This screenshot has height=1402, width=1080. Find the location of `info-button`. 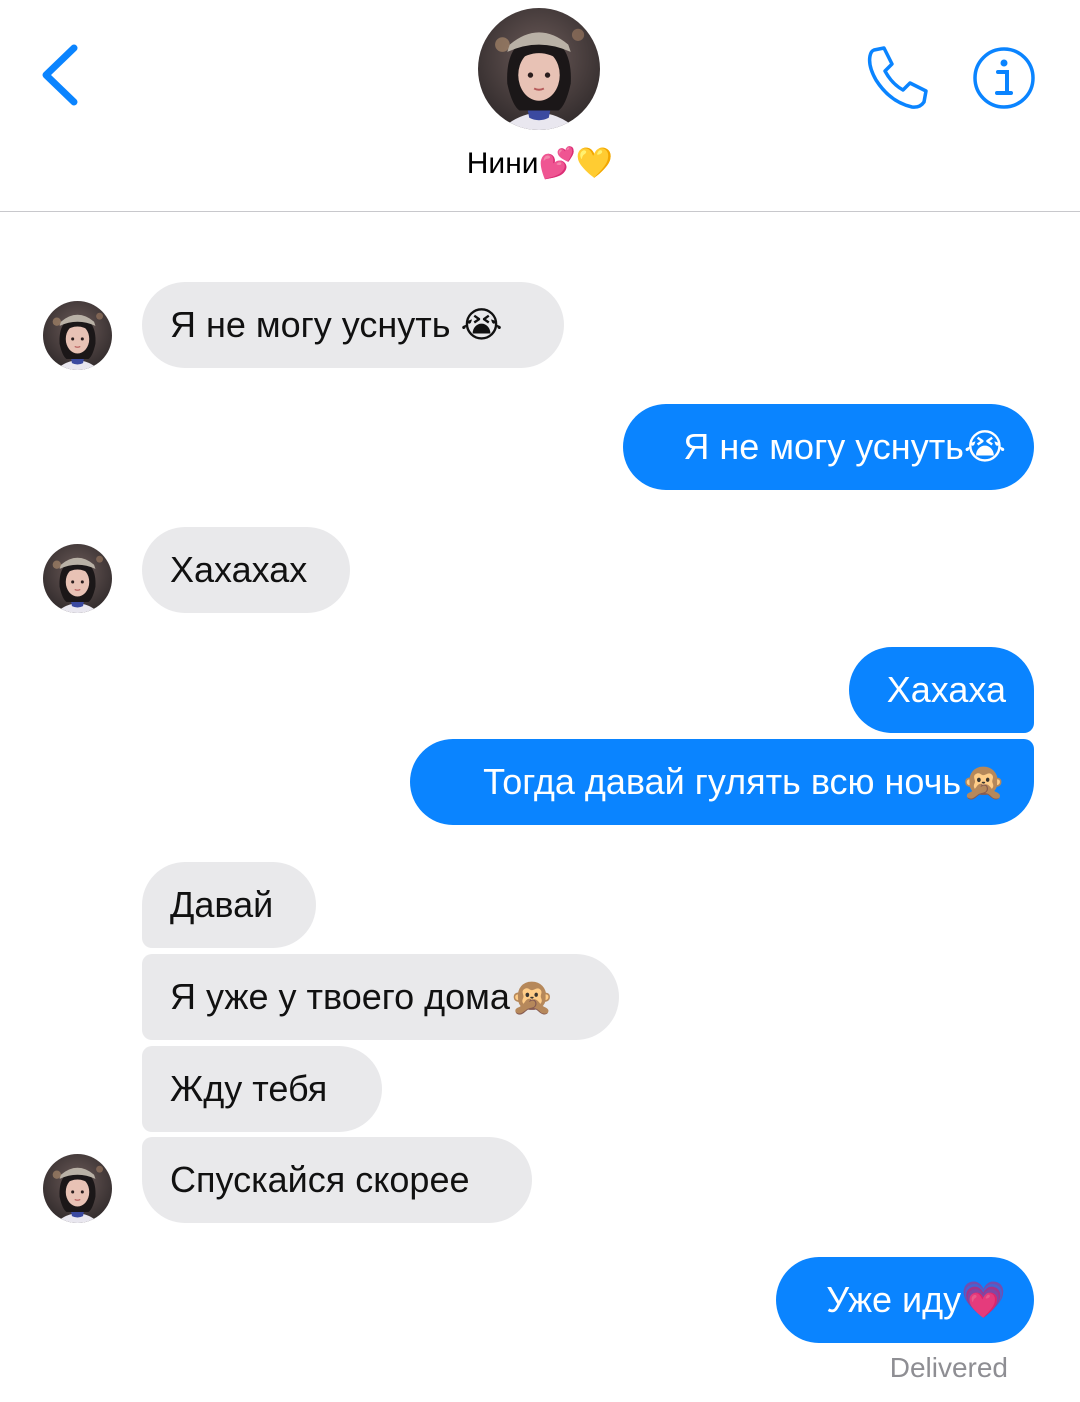

info-button is located at coordinates (1004, 78).